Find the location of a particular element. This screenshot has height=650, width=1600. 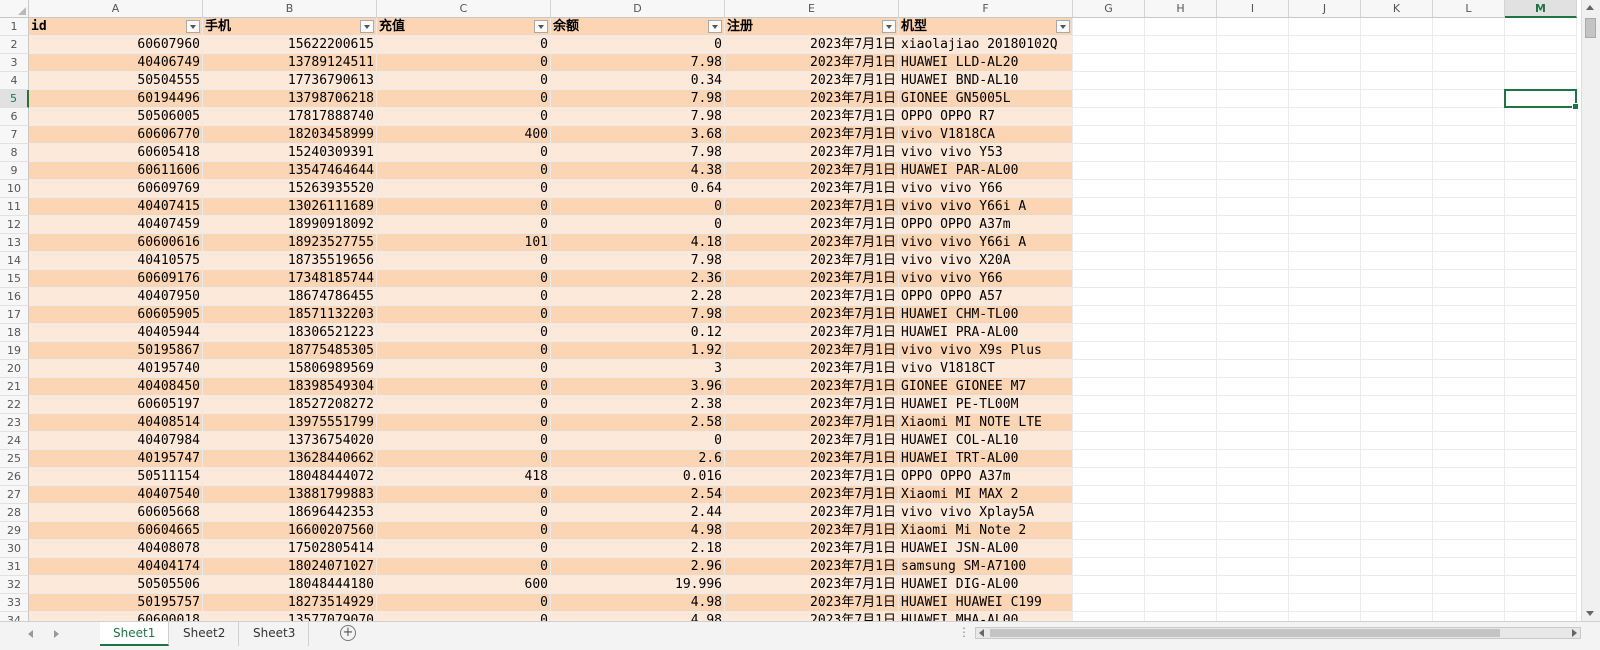

table-cell-model: OPPO OPPO R7 is located at coordinates (986, 117).